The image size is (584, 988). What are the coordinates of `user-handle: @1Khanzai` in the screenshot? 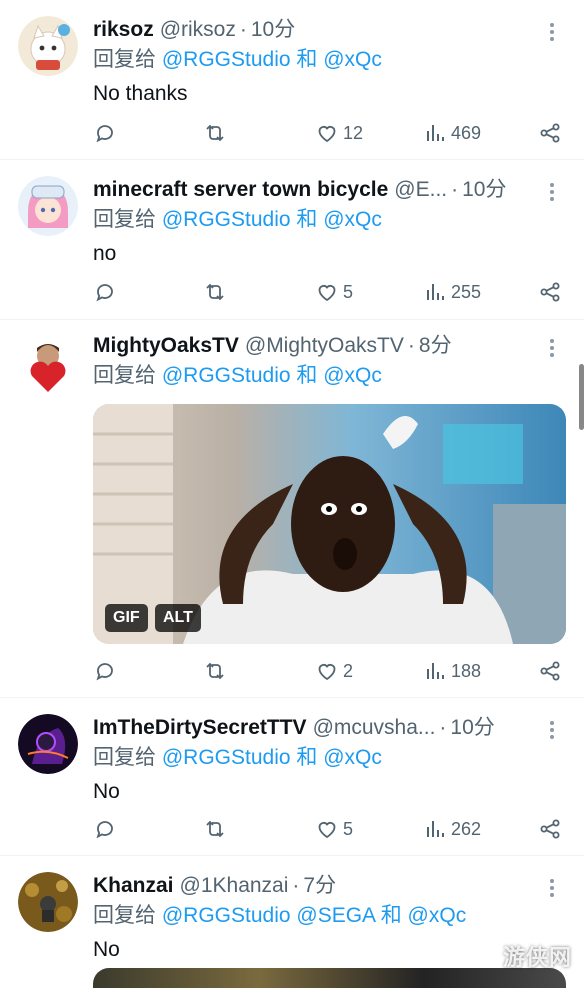 It's located at (234, 886).